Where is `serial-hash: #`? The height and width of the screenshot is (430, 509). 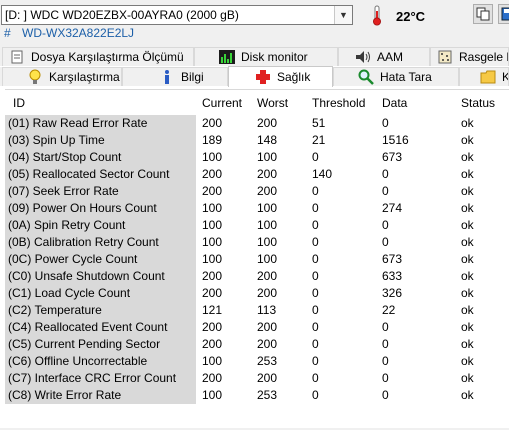
serial-hash: # is located at coordinates (7, 33).